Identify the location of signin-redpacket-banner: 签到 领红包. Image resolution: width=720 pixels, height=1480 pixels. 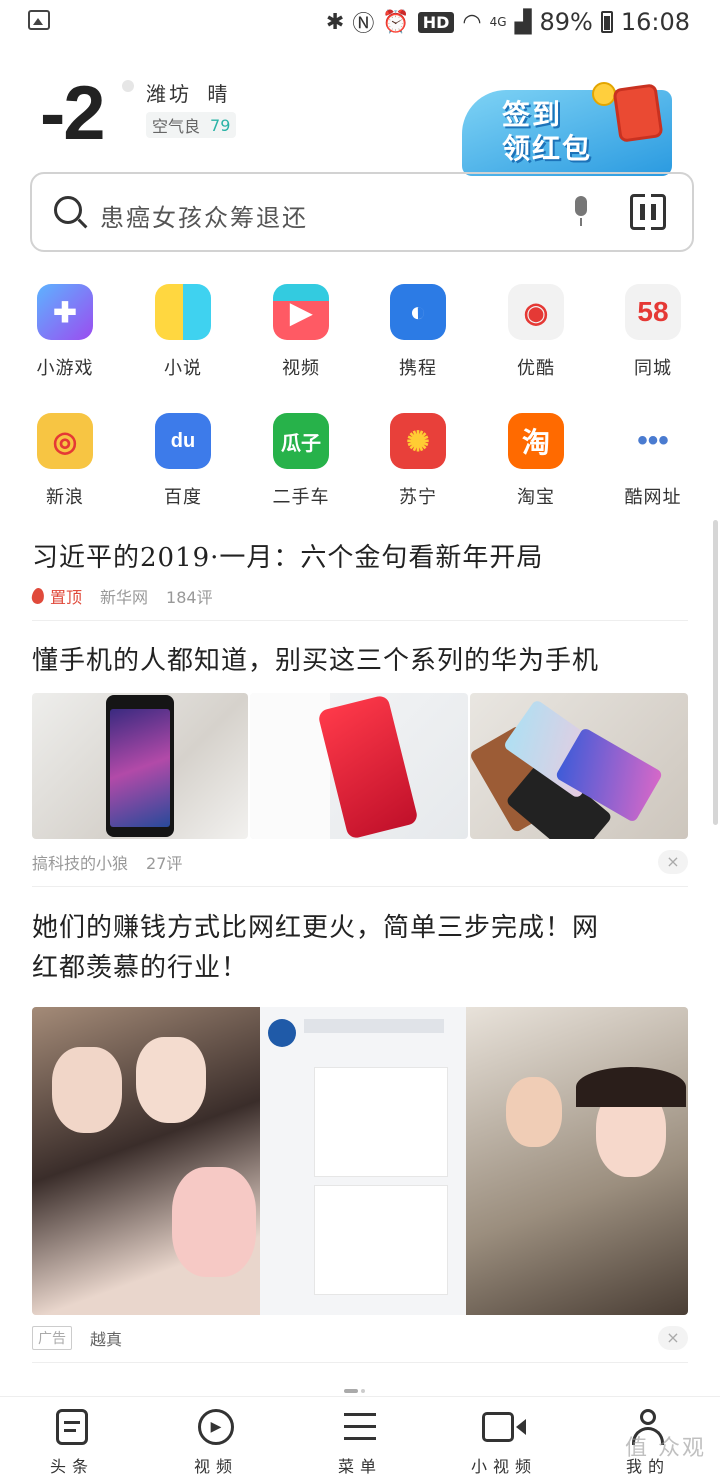
(573, 127).